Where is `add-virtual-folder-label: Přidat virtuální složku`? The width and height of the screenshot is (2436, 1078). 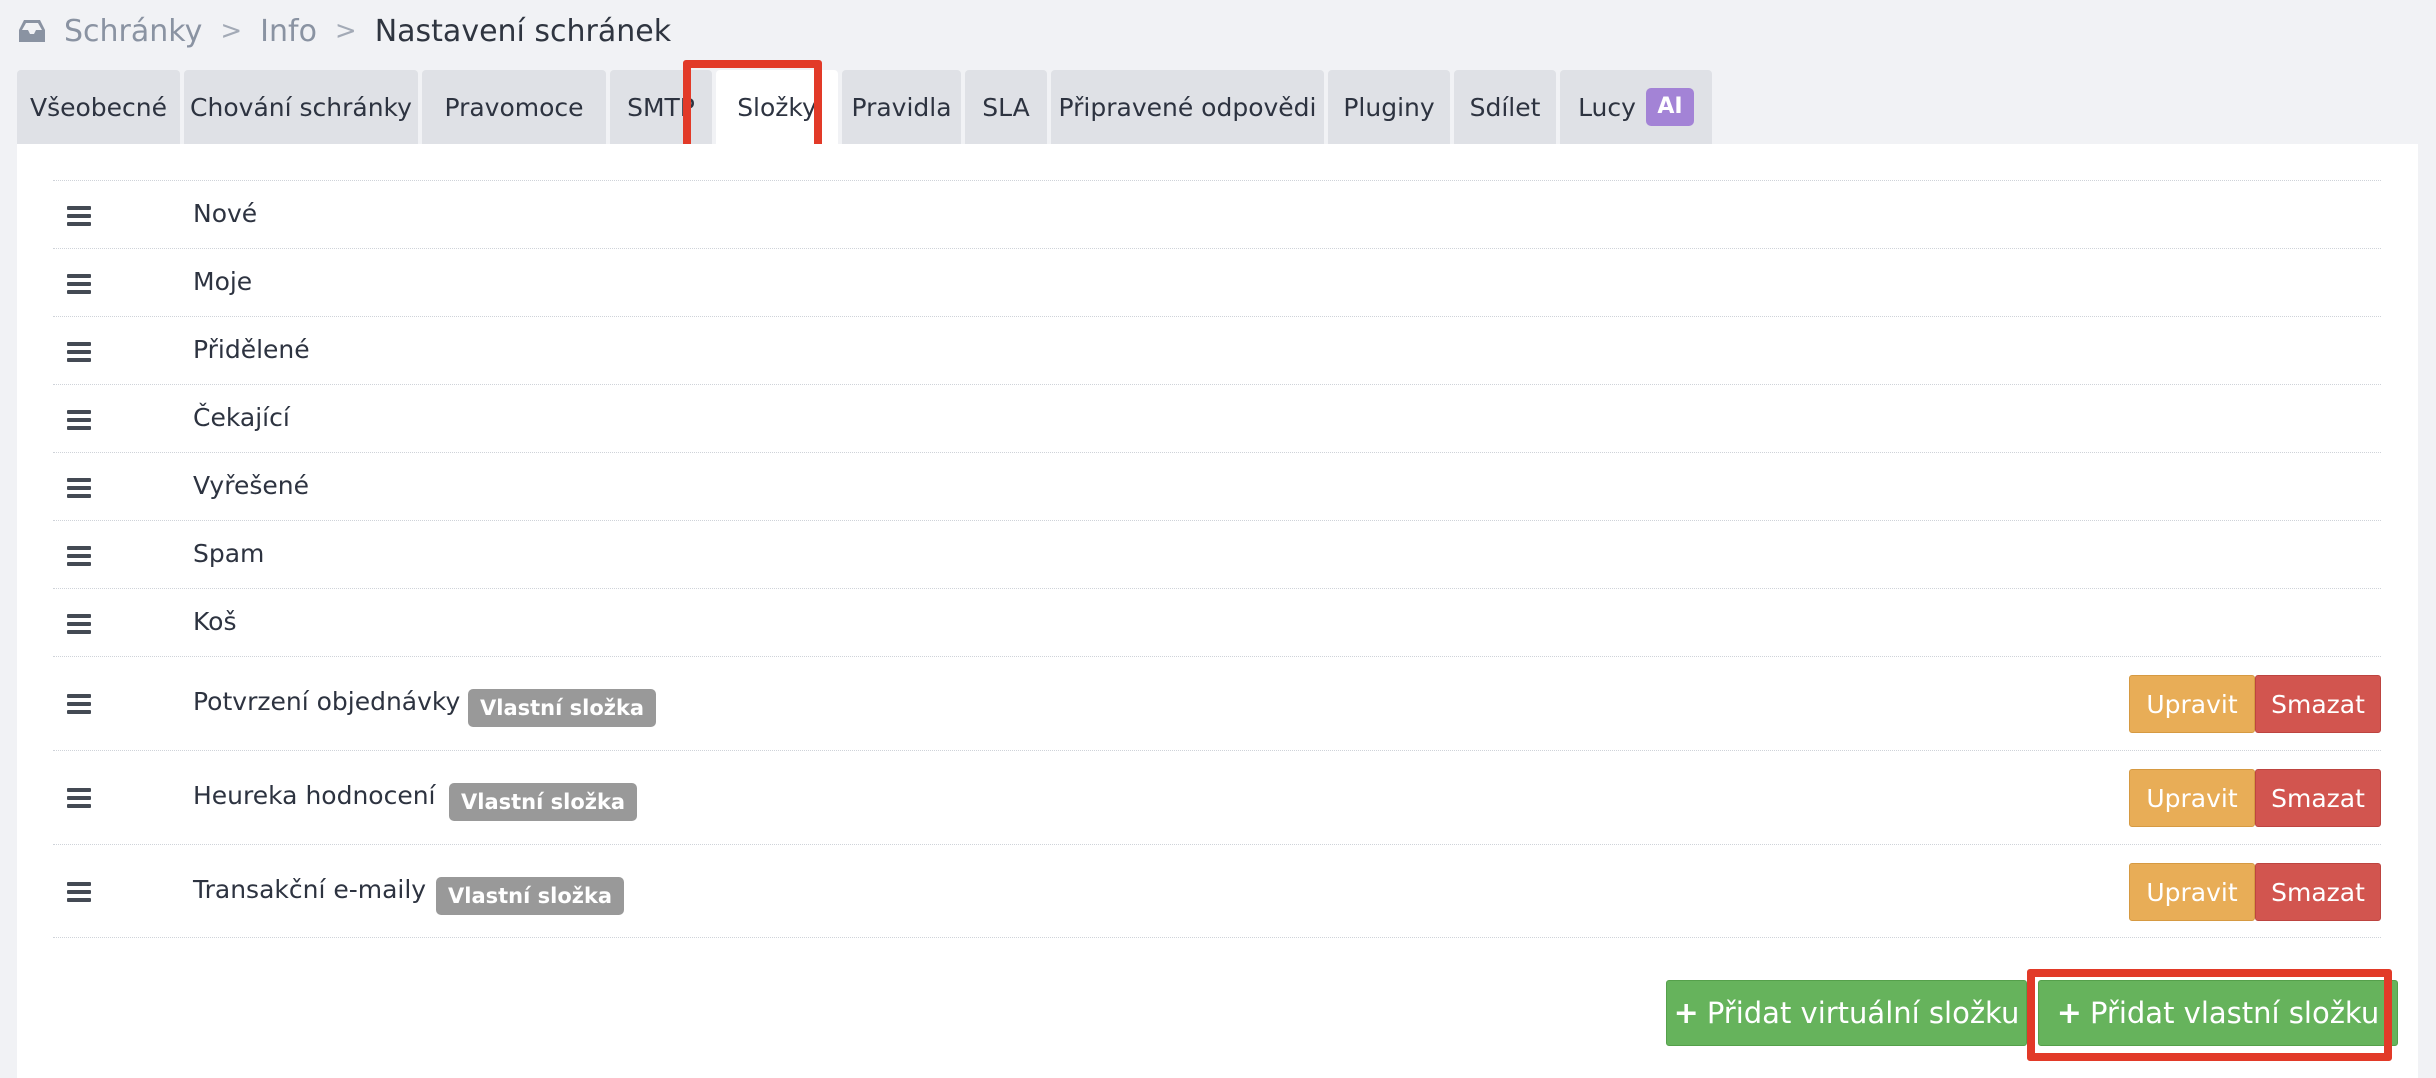
add-virtual-folder-label: Přidat virtuální složku is located at coordinates (1863, 1013).